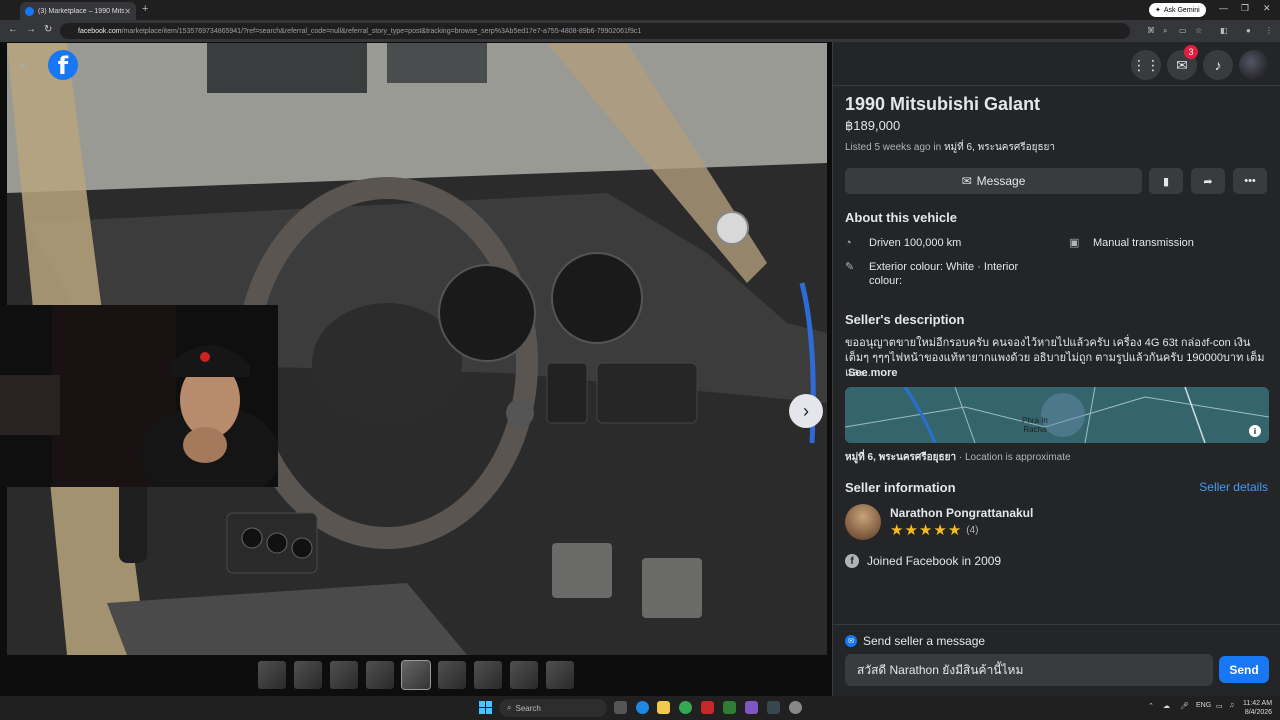 The height and width of the screenshot is (720, 1280). What do you see at coordinates (795, 707) in the screenshot?
I see `obs-icon` at bounding box center [795, 707].